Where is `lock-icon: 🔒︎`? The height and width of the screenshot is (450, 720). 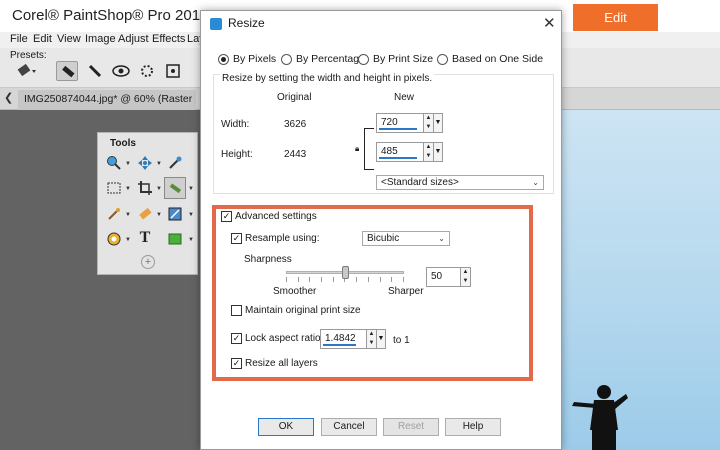 lock-icon: 🔒︎ is located at coordinates (357, 148).